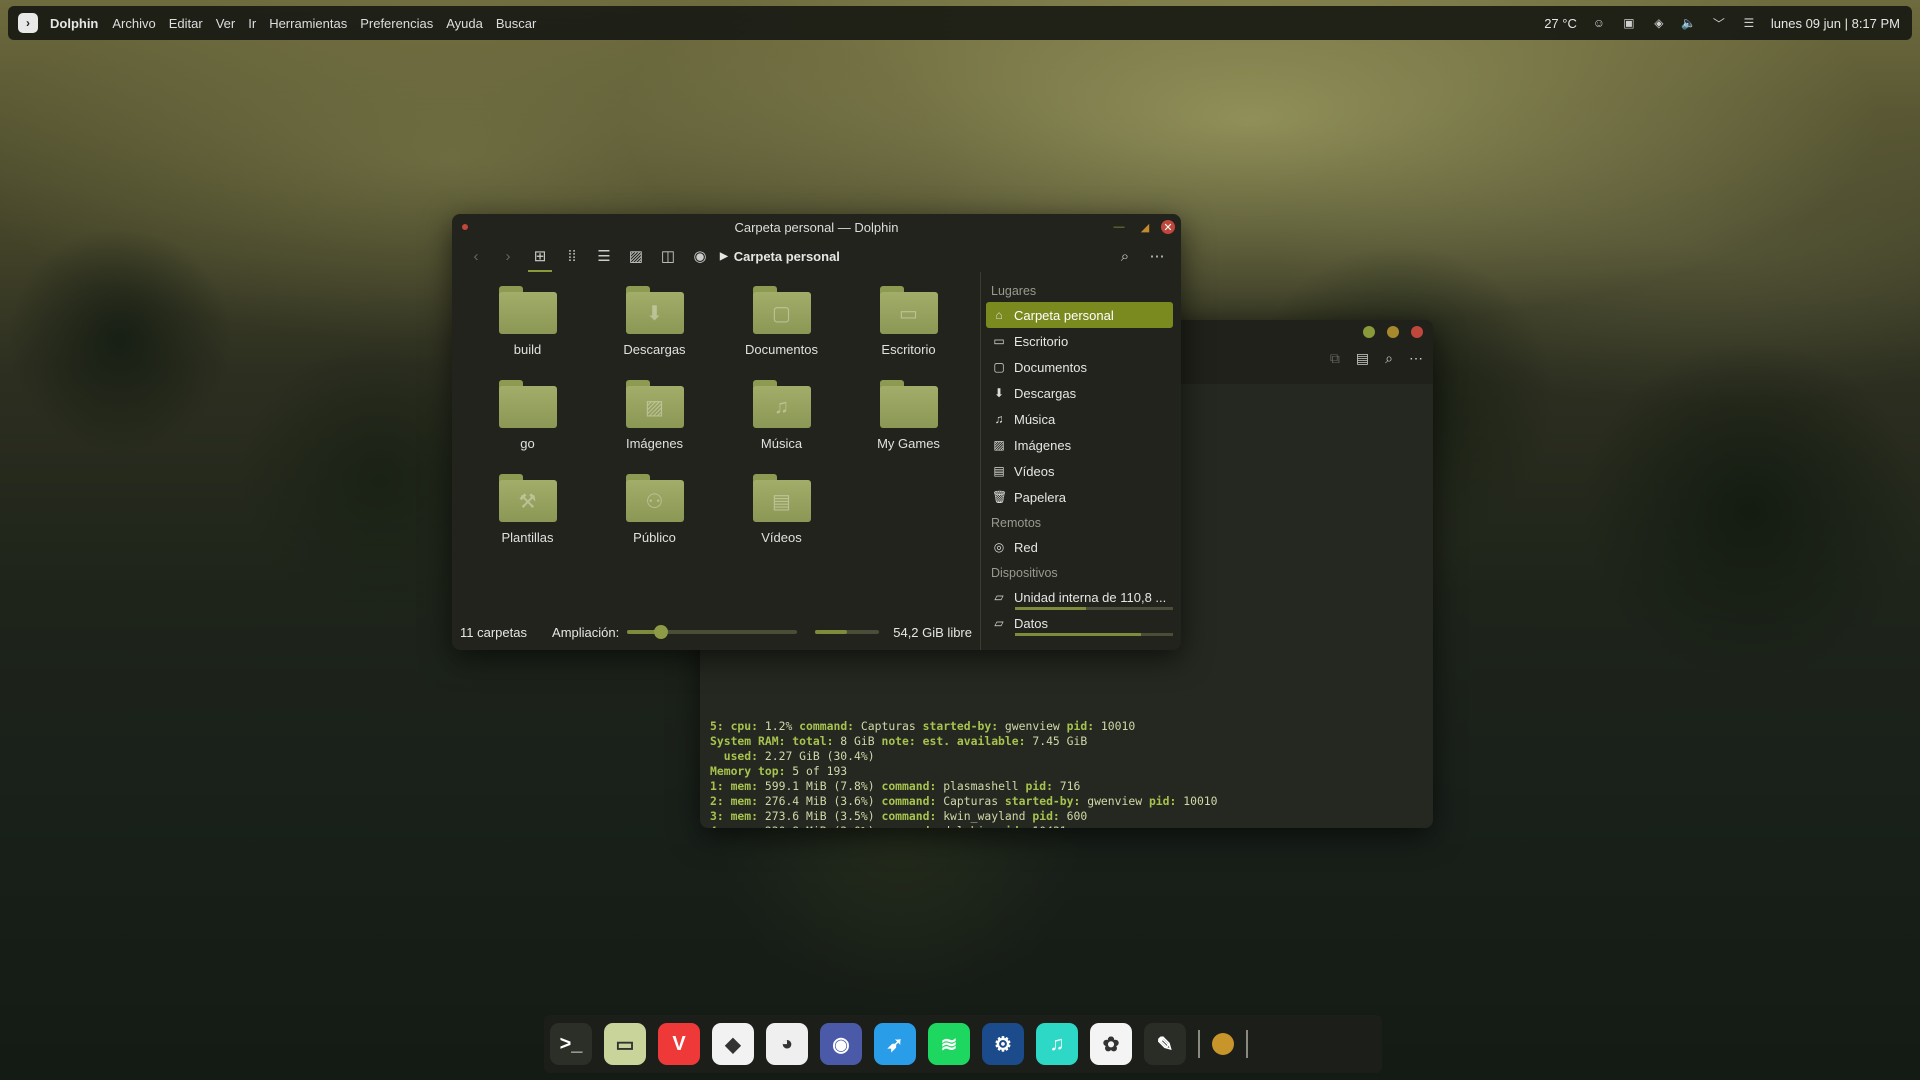 The width and height of the screenshot is (1920, 1080). What do you see at coordinates (1417, 332) in the screenshot?
I see `close-button` at bounding box center [1417, 332].